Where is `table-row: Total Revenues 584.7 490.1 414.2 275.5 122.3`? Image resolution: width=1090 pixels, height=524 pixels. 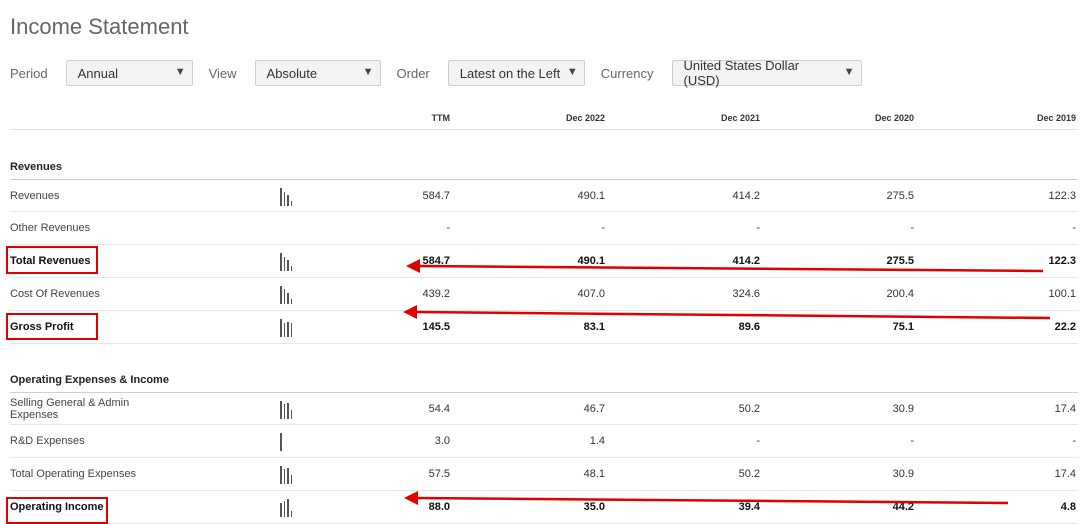 table-row: Total Revenues 584.7 490.1 414.2 275.5 122.3 is located at coordinates (544, 261).